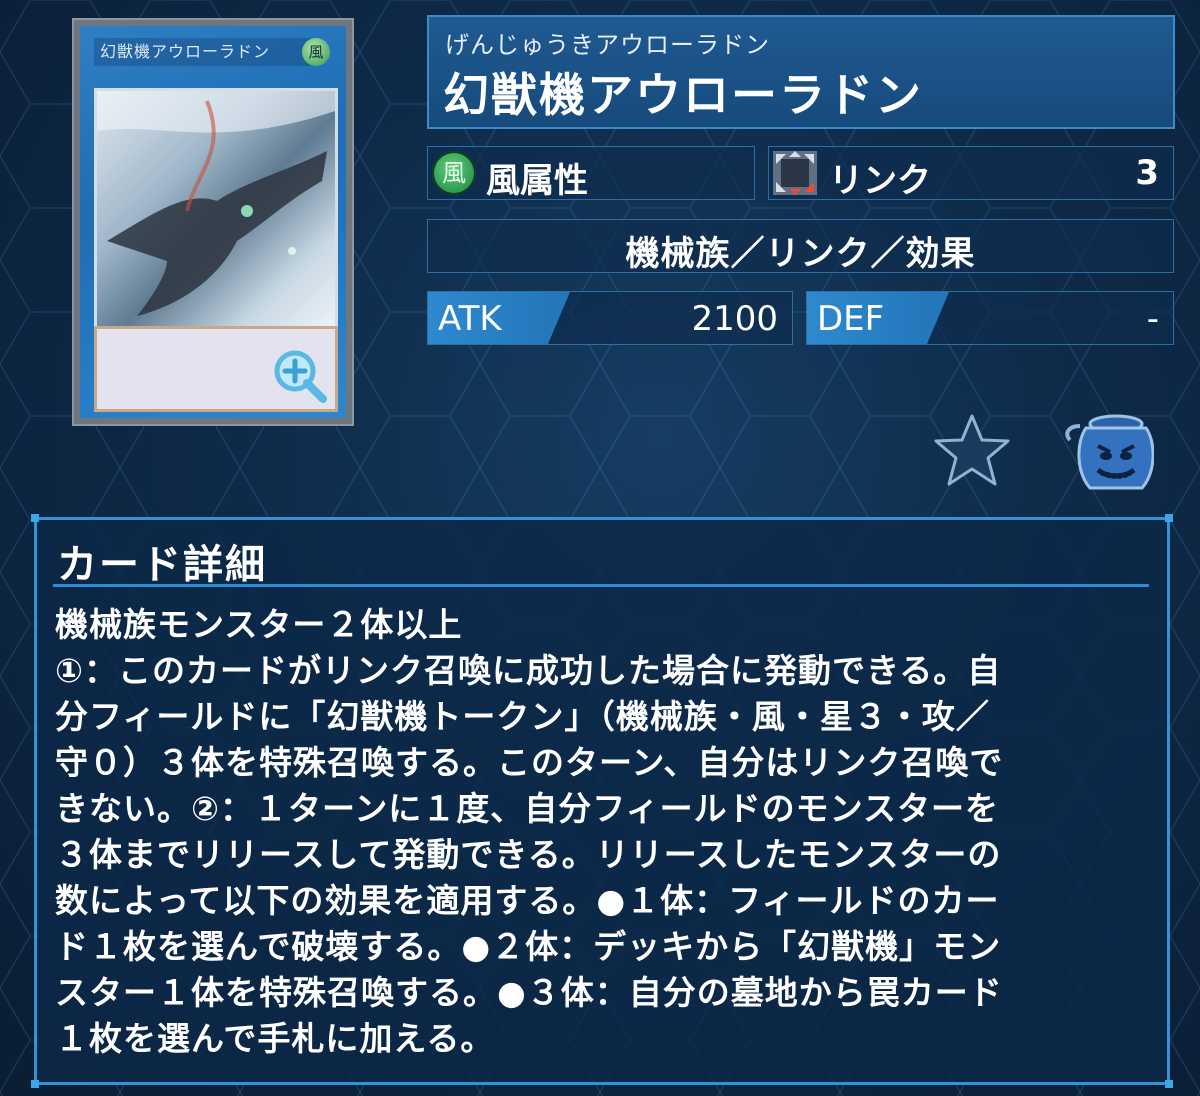 The height and width of the screenshot is (1096, 1200). What do you see at coordinates (537, 181) in the screenshot?
I see `attribute-label: 風属性` at bounding box center [537, 181].